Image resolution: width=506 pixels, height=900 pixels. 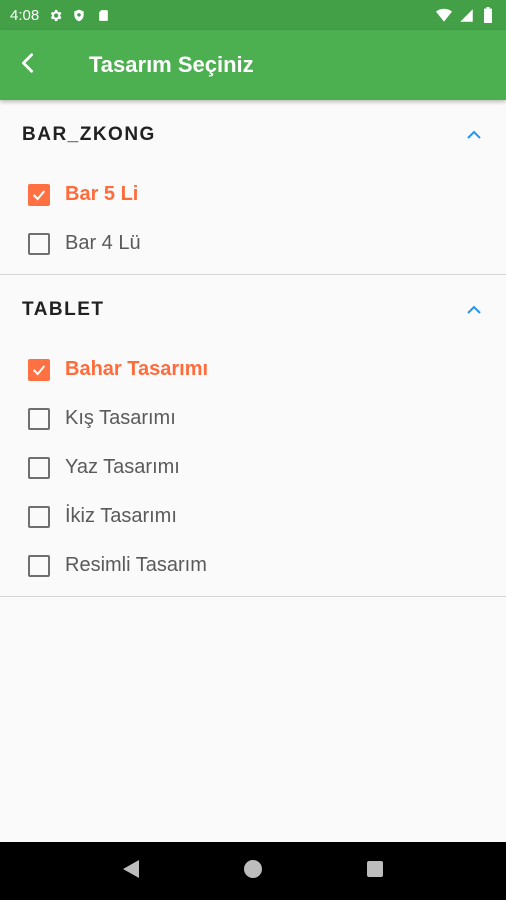 I want to click on back-arrow-icon, so click(x=28, y=65).